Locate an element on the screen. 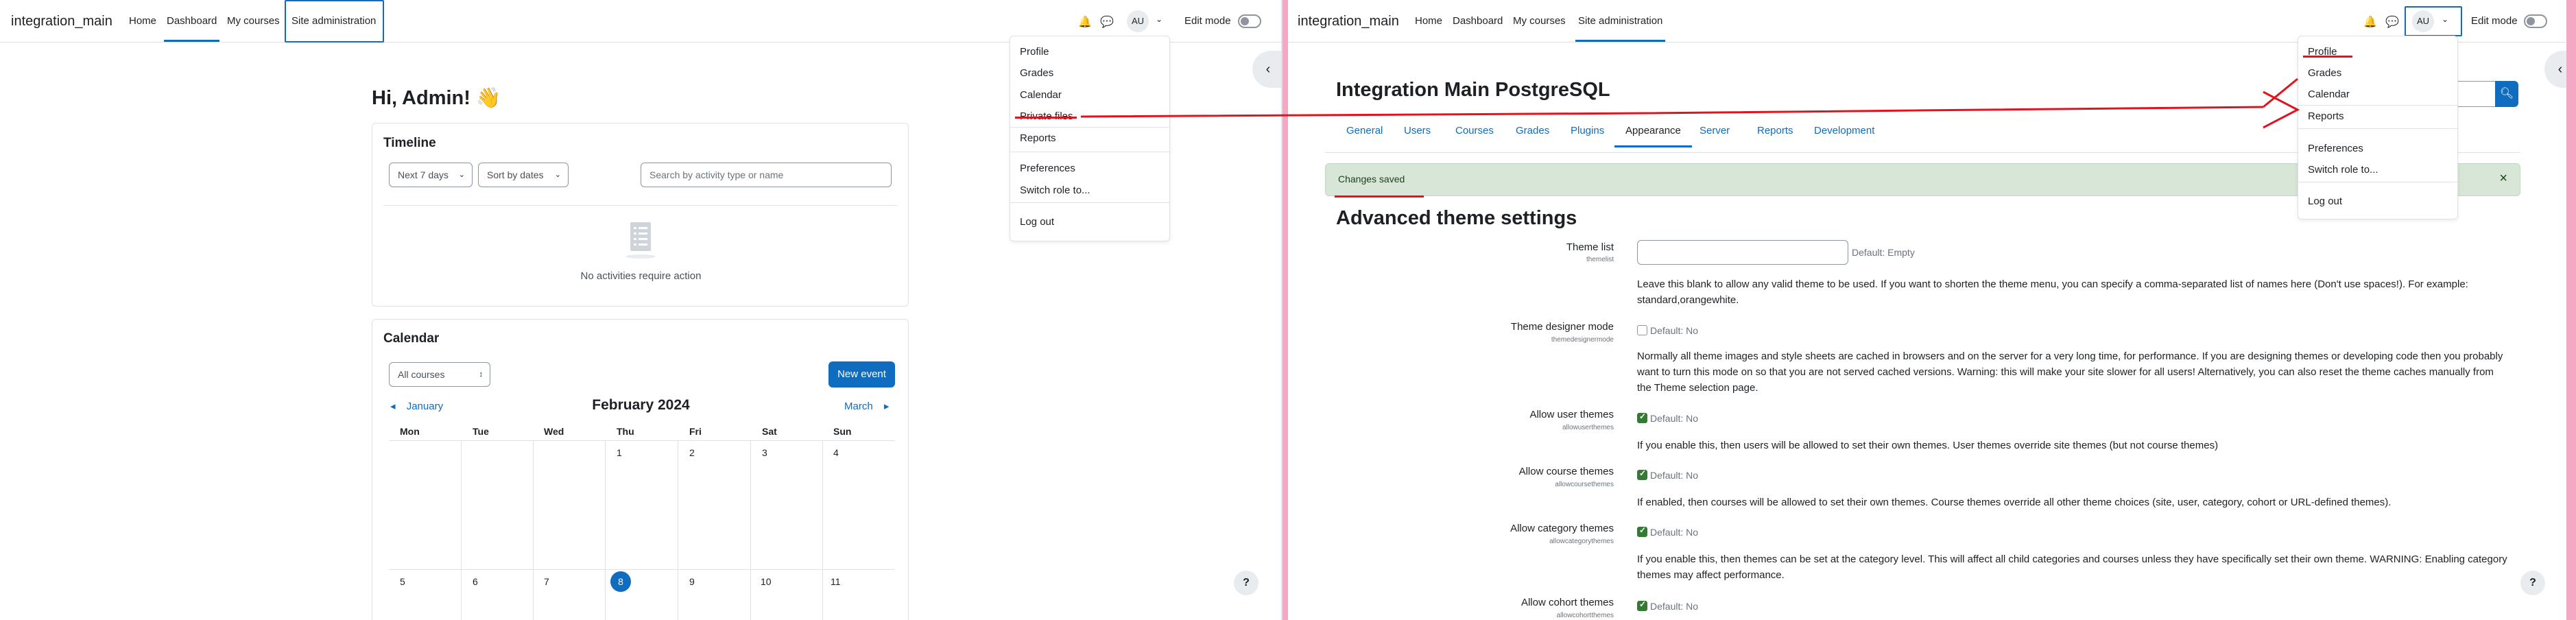 The width and height of the screenshot is (2576, 620). next-month-link: March ▸ is located at coordinates (866, 406).